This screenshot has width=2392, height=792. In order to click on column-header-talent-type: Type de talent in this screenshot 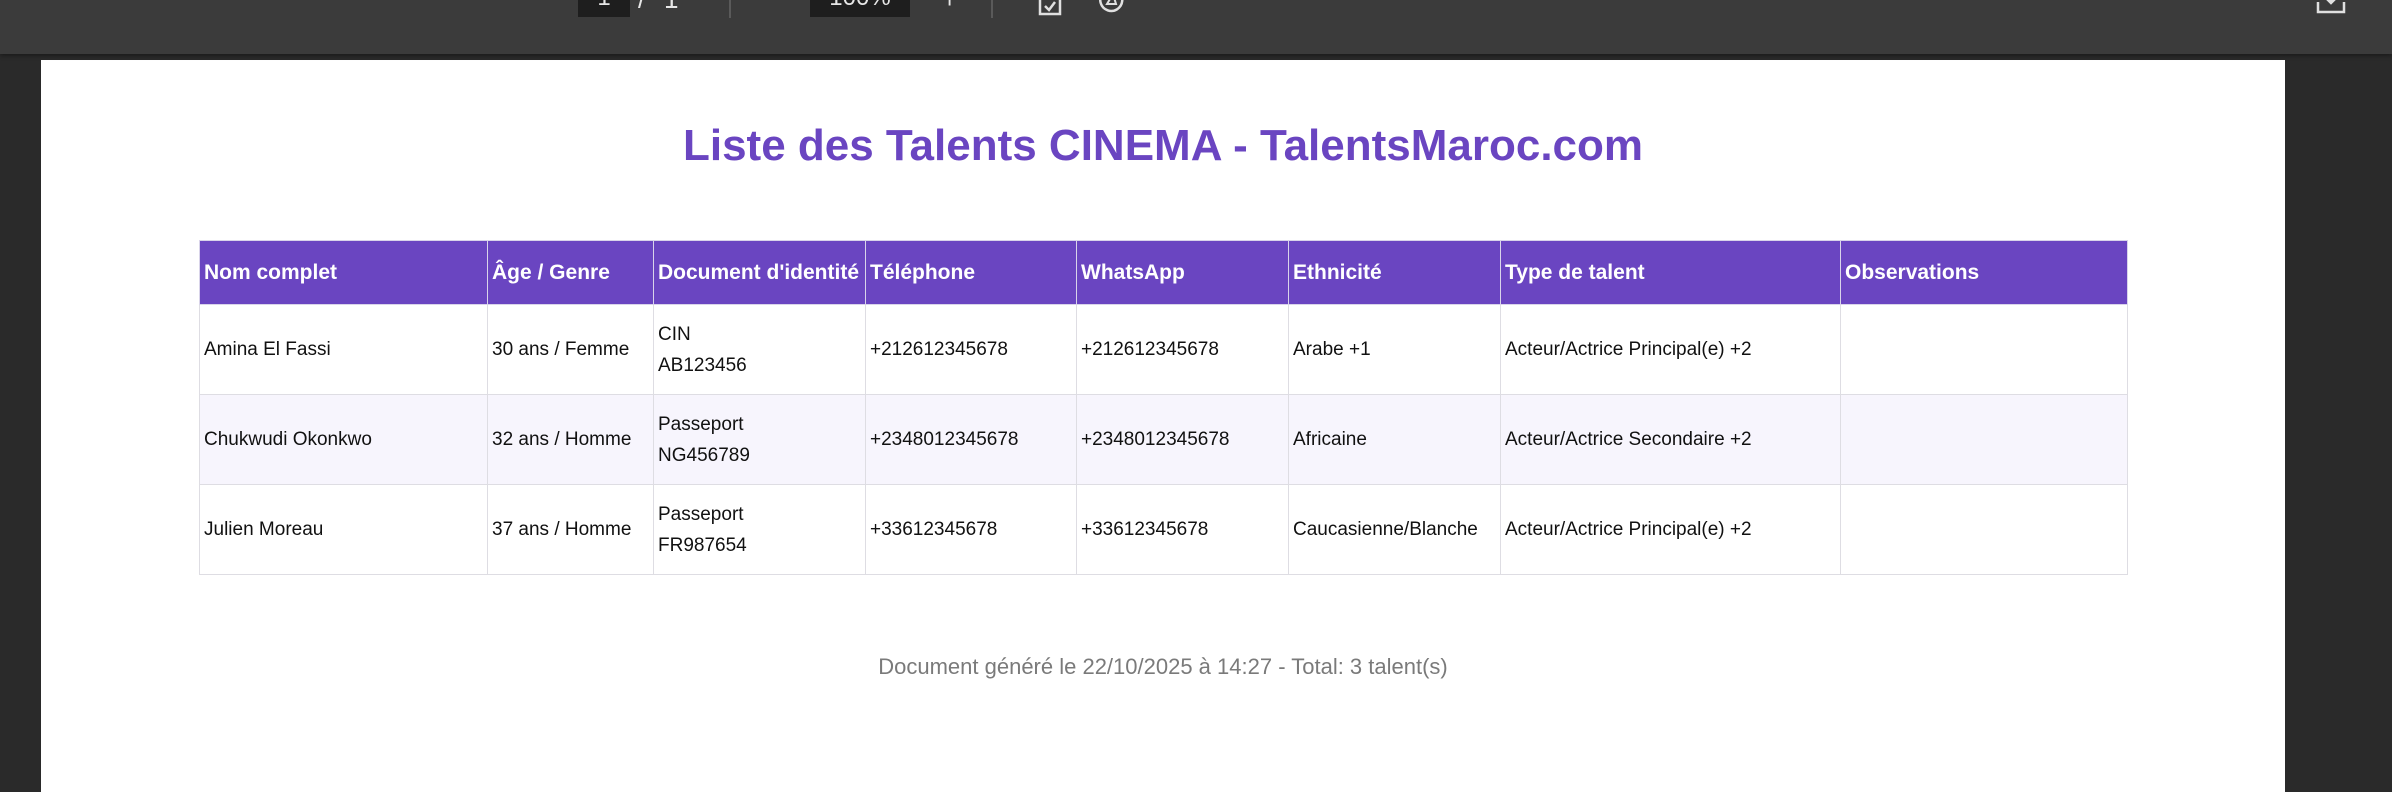, I will do `click(1670, 272)`.